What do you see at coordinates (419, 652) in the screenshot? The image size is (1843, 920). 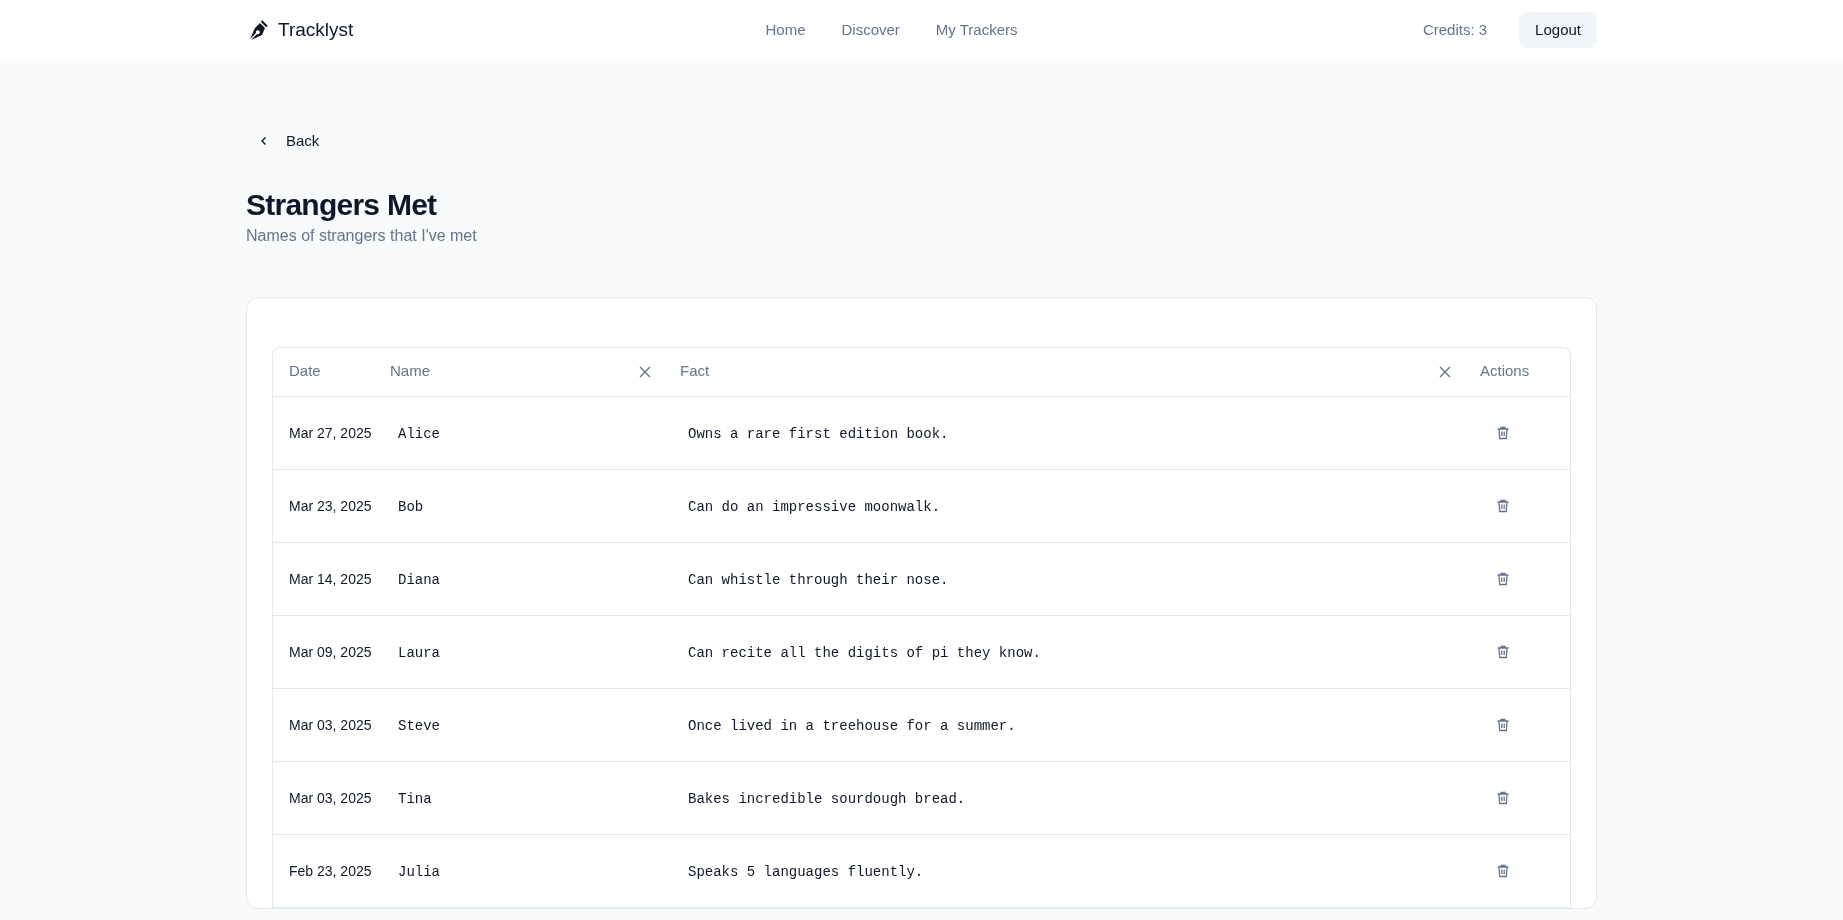 I see `name-cell: Laura` at bounding box center [419, 652].